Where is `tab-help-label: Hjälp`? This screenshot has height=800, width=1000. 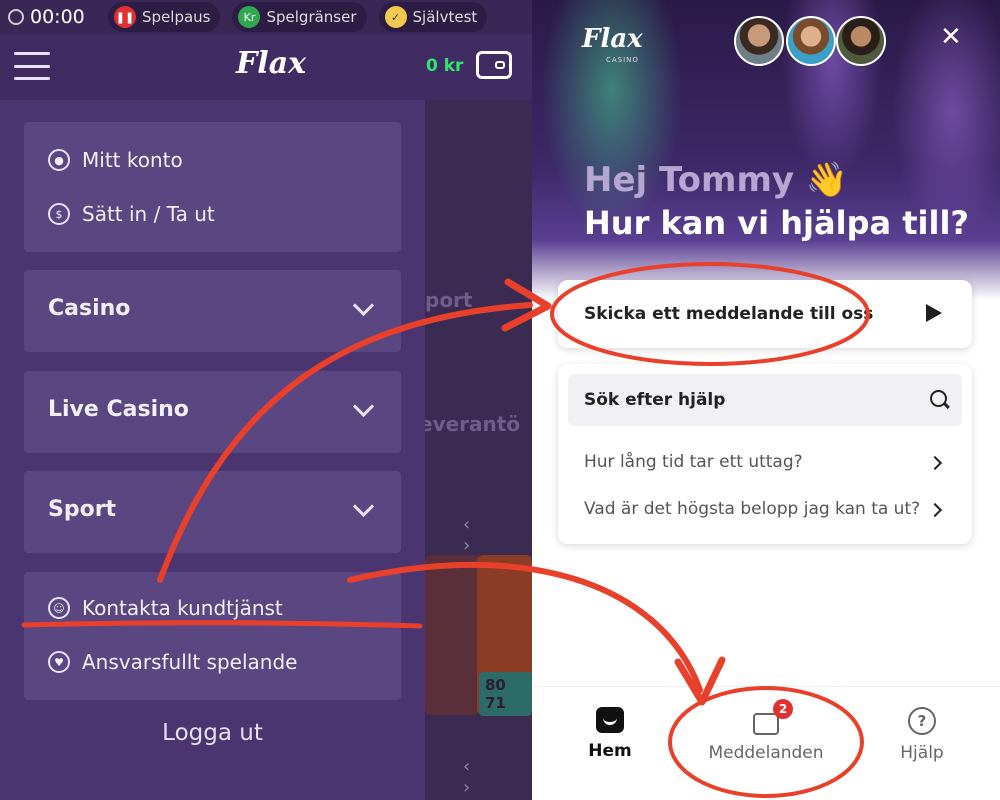 tab-help-label: Hjälp is located at coordinates (922, 753).